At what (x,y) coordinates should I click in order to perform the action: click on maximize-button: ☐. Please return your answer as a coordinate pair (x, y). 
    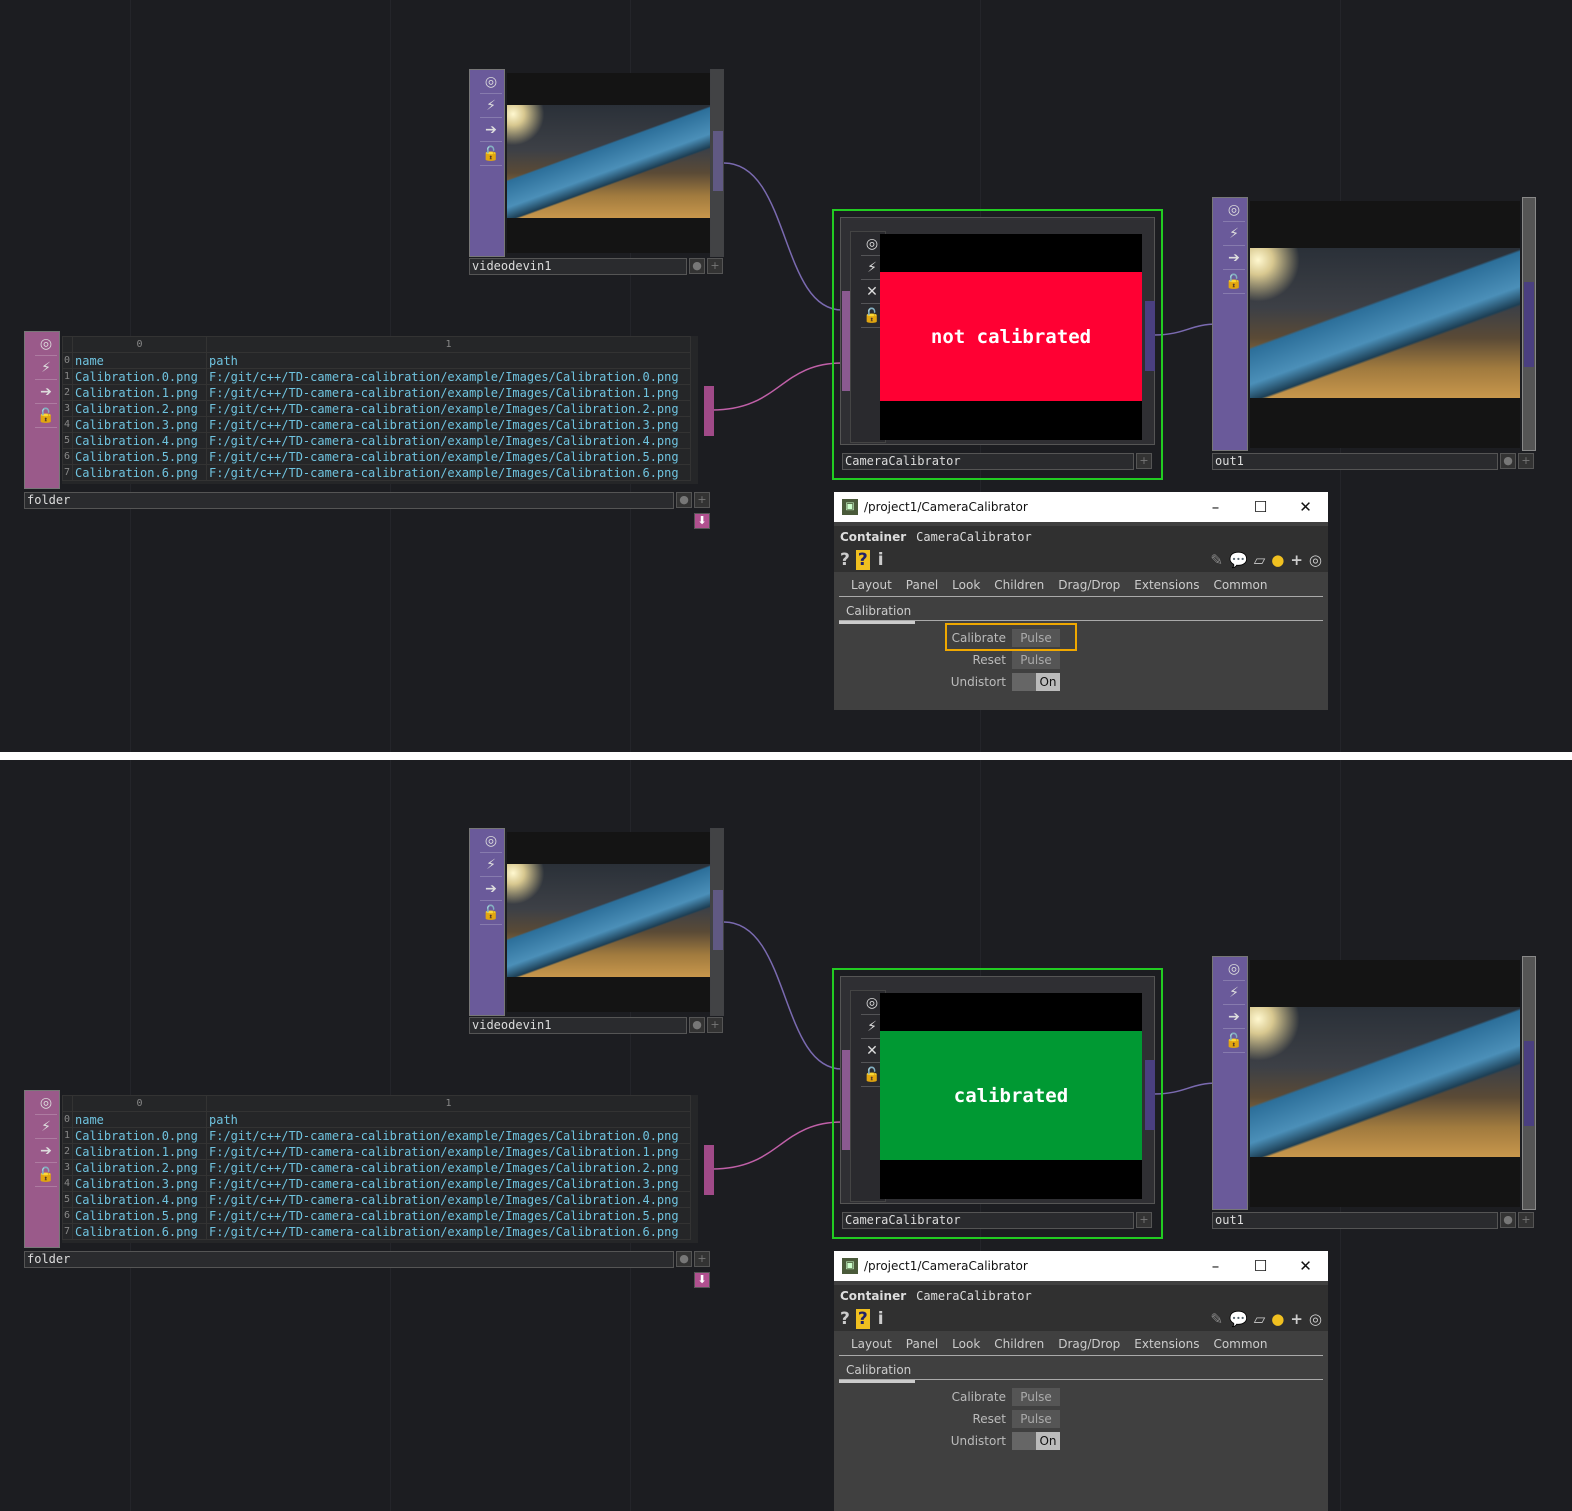
    Looking at the image, I should click on (1260, 507).